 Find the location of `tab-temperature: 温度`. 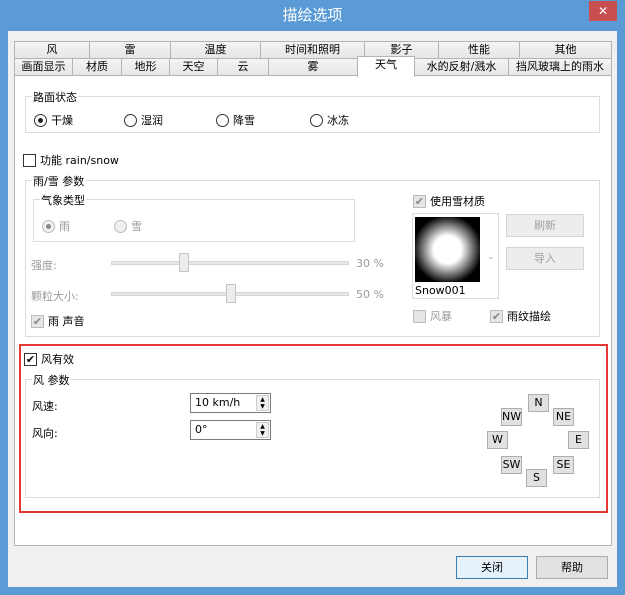

tab-temperature: 温度 is located at coordinates (215, 50).